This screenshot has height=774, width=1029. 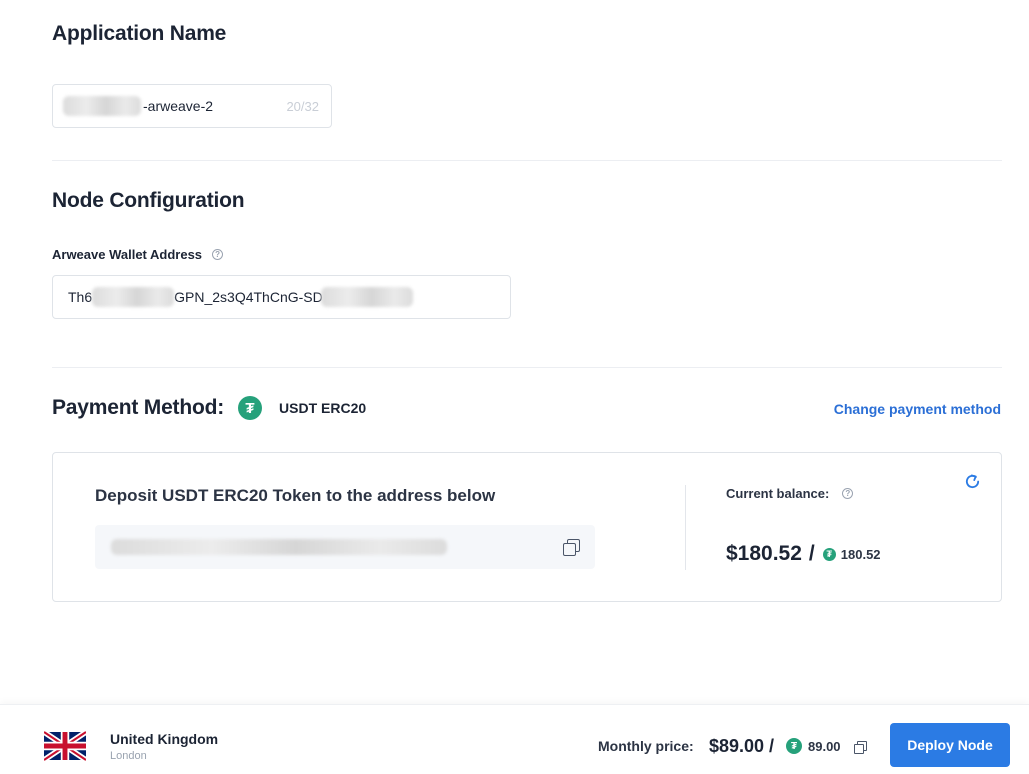 What do you see at coordinates (248, 297) in the screenshot?
I see `wallet-middle: GPN_2s3Q4ThCnG-SD` at bounding box center [248, 297].